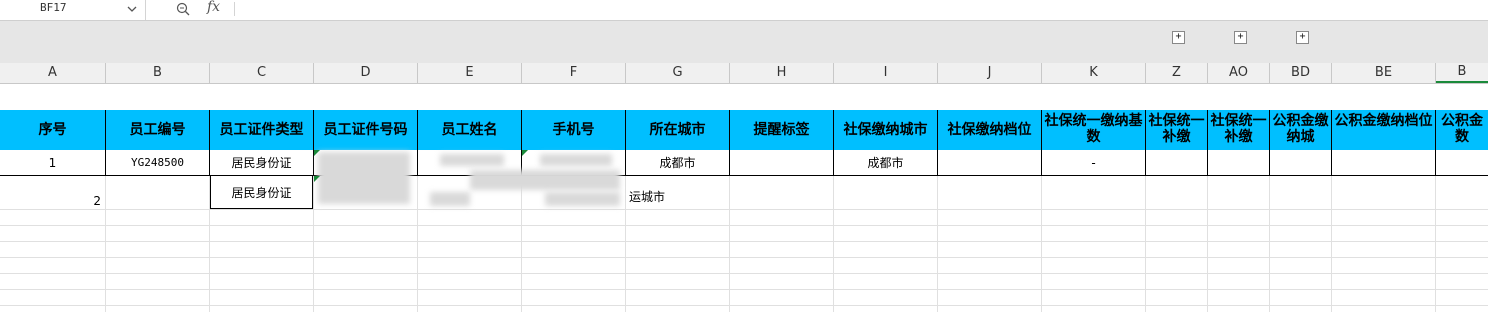  I want to click on formula-tools: fx, so click(197, 10).